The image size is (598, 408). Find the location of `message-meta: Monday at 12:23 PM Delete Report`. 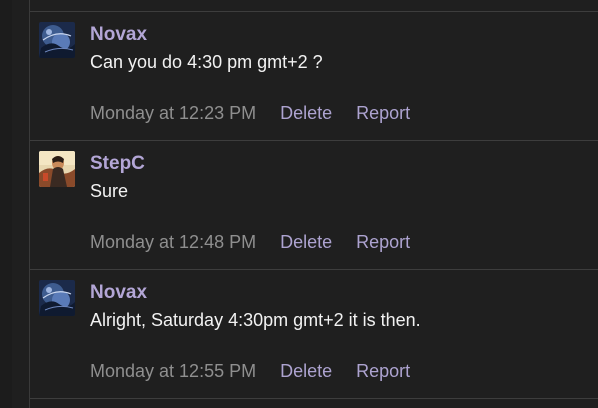

message-meta: Monday at 12:23 PM Delete Report is located at coordinates (250, 113).